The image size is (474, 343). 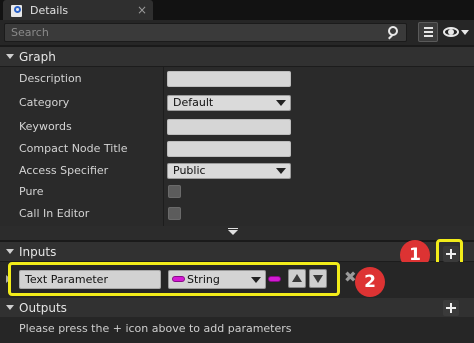 I want to click on search-input, so click(x=205, y=32).